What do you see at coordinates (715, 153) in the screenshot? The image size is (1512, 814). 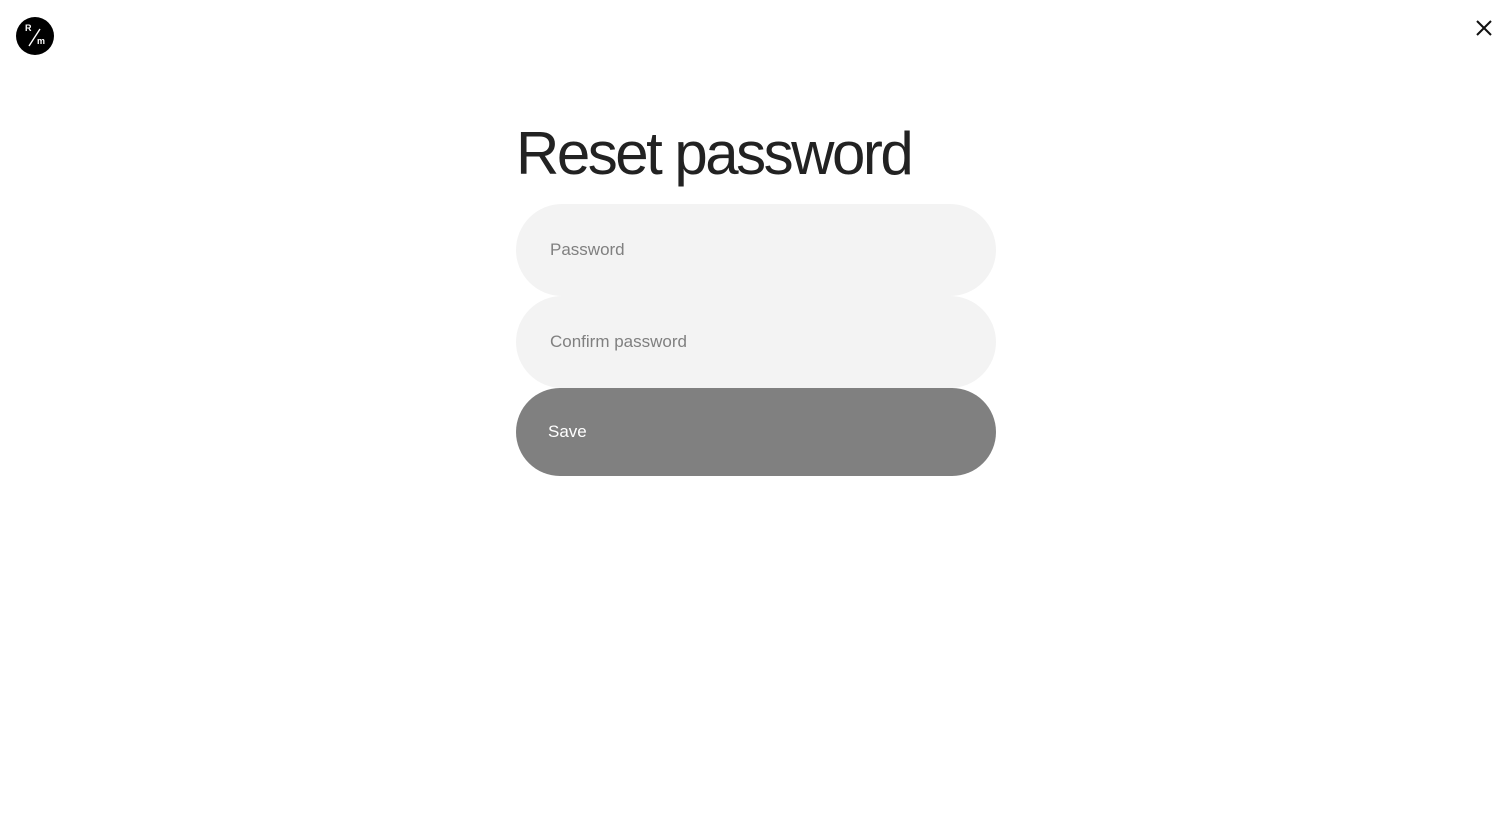 I see `page-title: Reset password` at bounding box center [715, 153].